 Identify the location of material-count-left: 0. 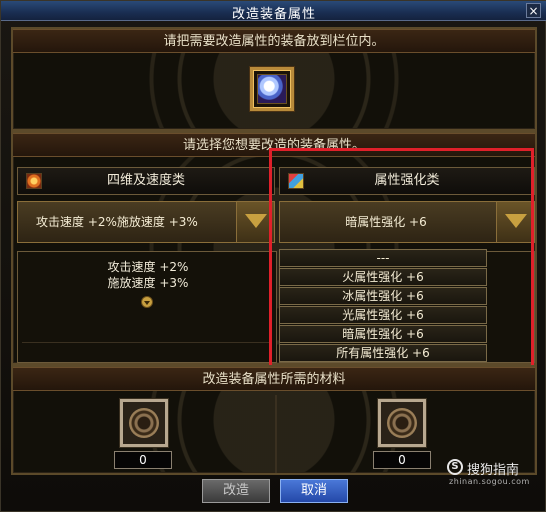
(143, 460).